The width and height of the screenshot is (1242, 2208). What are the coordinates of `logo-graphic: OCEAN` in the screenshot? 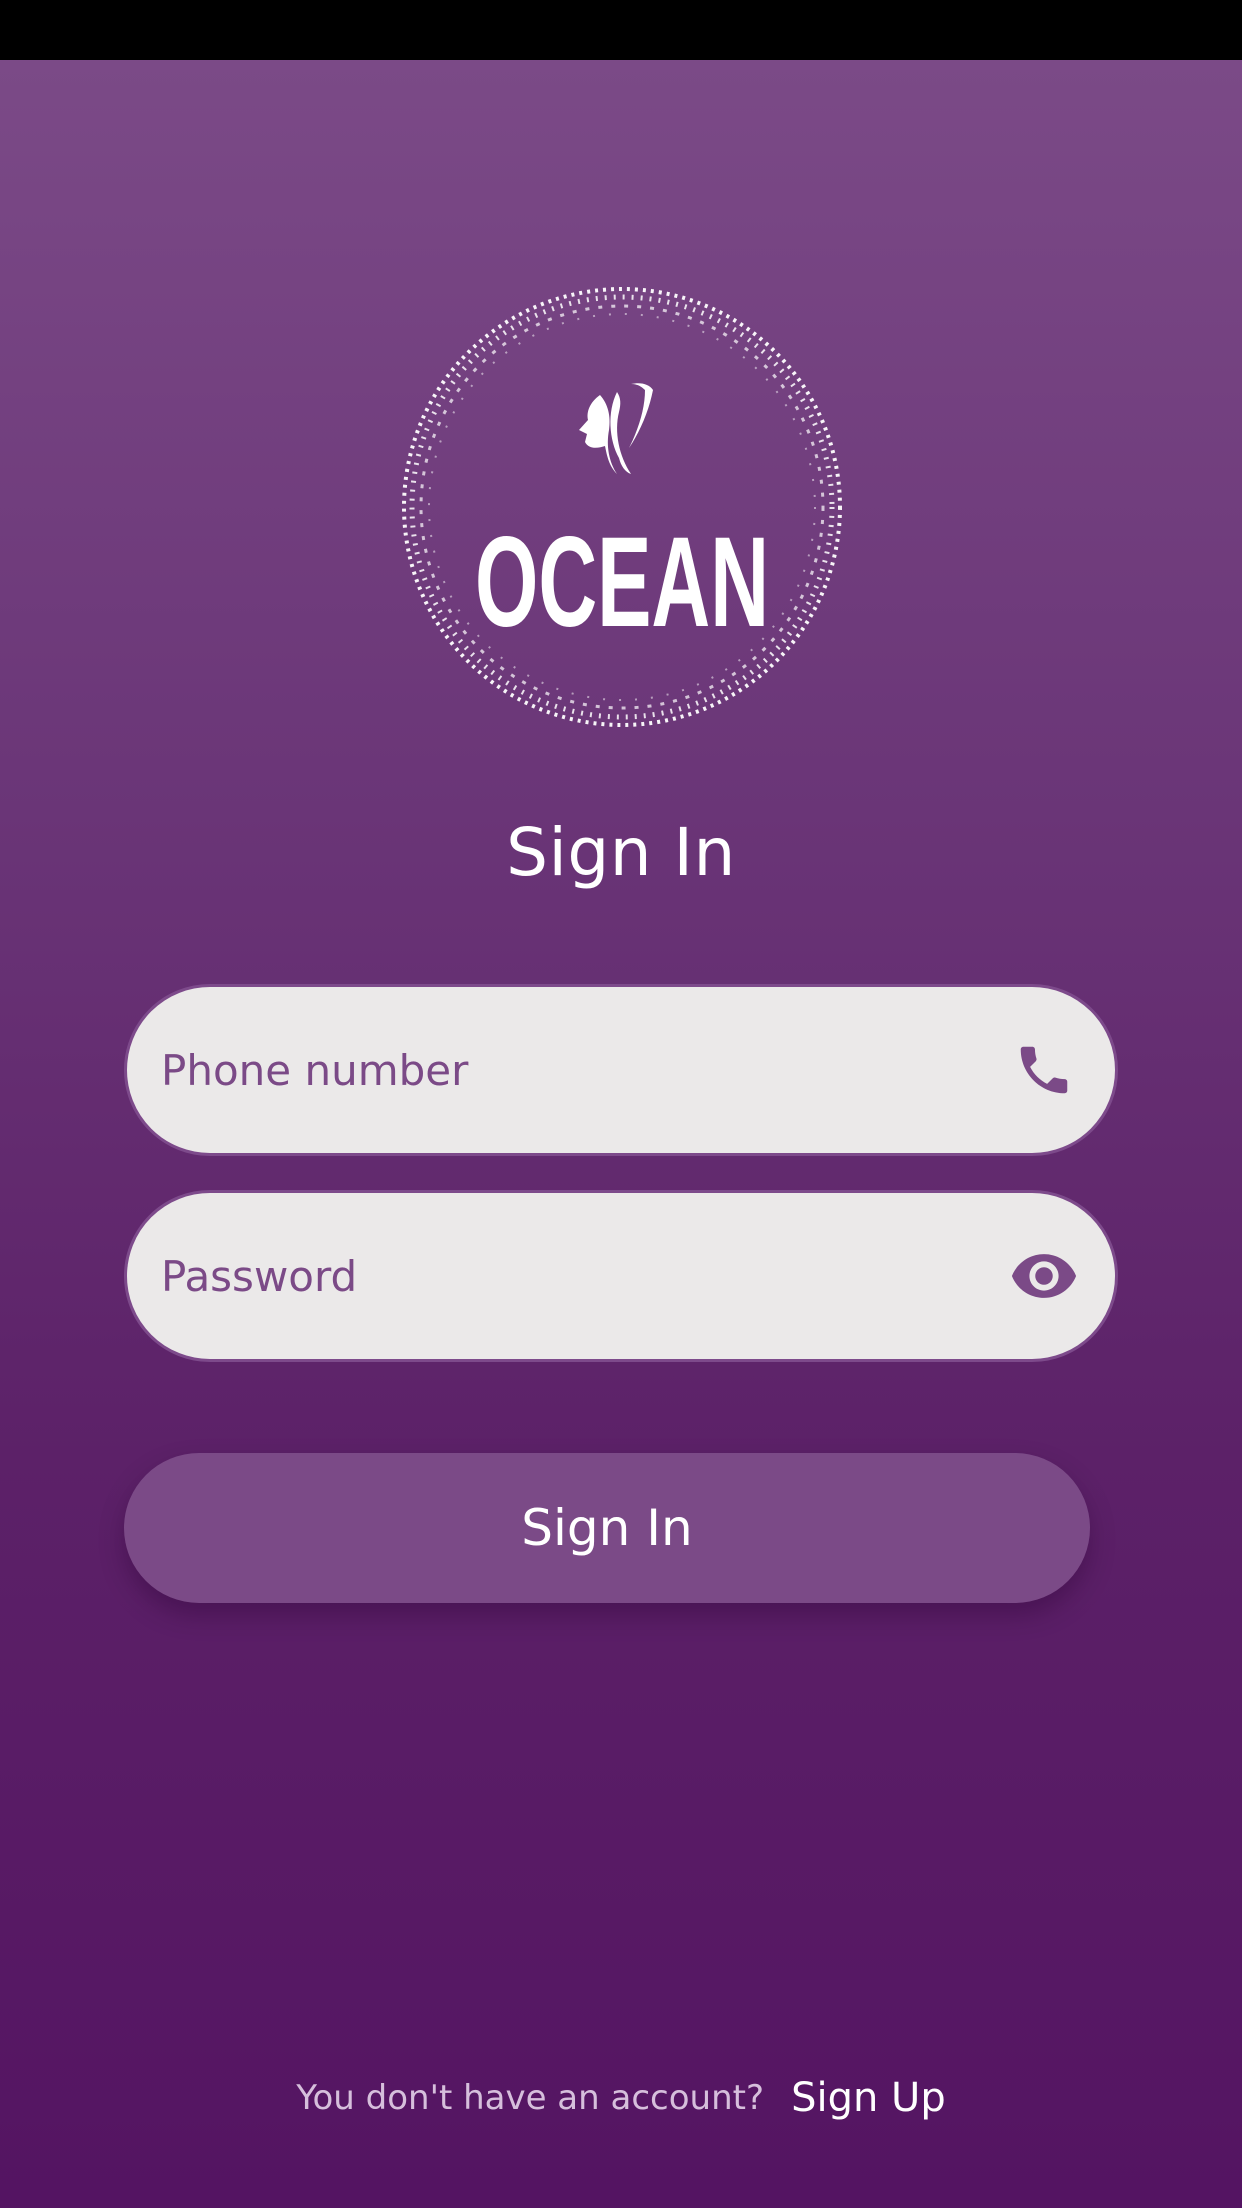 It's located at (622, 507).